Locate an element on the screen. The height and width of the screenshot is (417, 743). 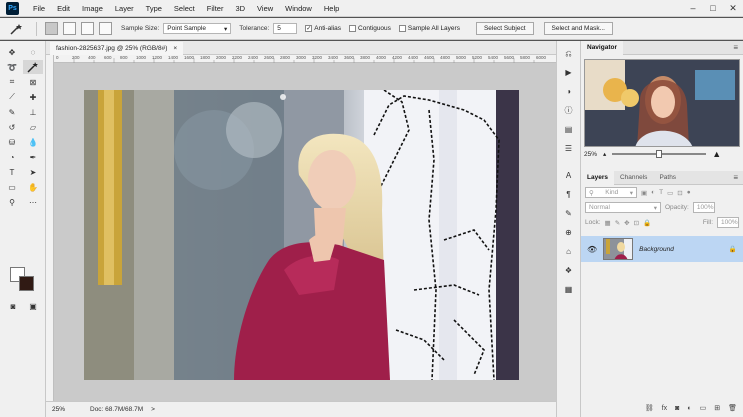
tab-channels: Channels is located at coordinates (633, 178).